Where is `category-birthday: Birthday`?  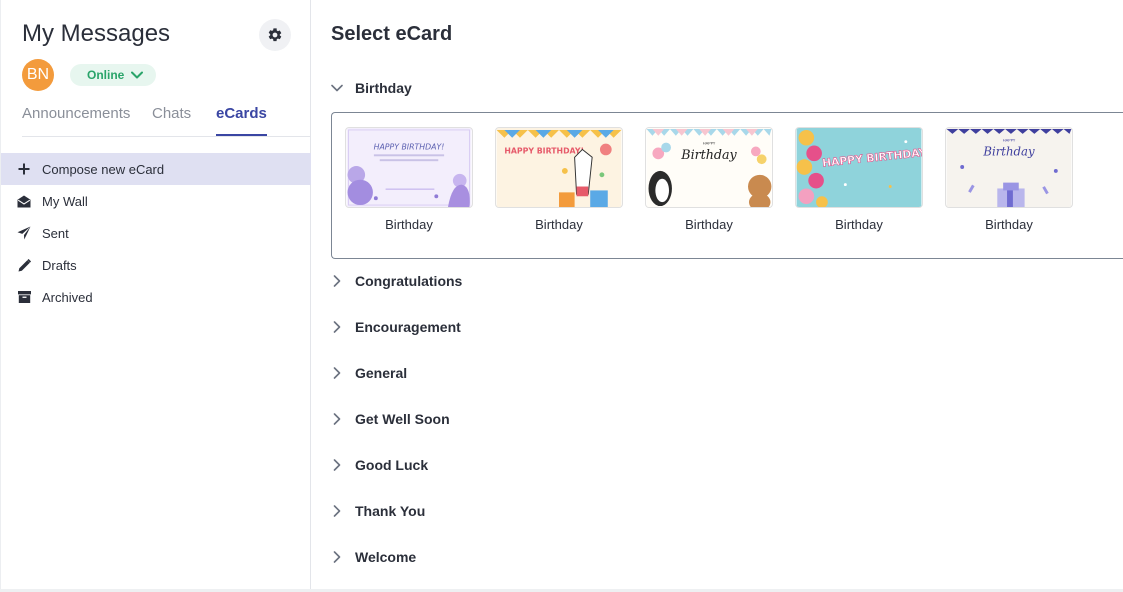 category-birthday: Birthday is located at coordinates (371, 88).